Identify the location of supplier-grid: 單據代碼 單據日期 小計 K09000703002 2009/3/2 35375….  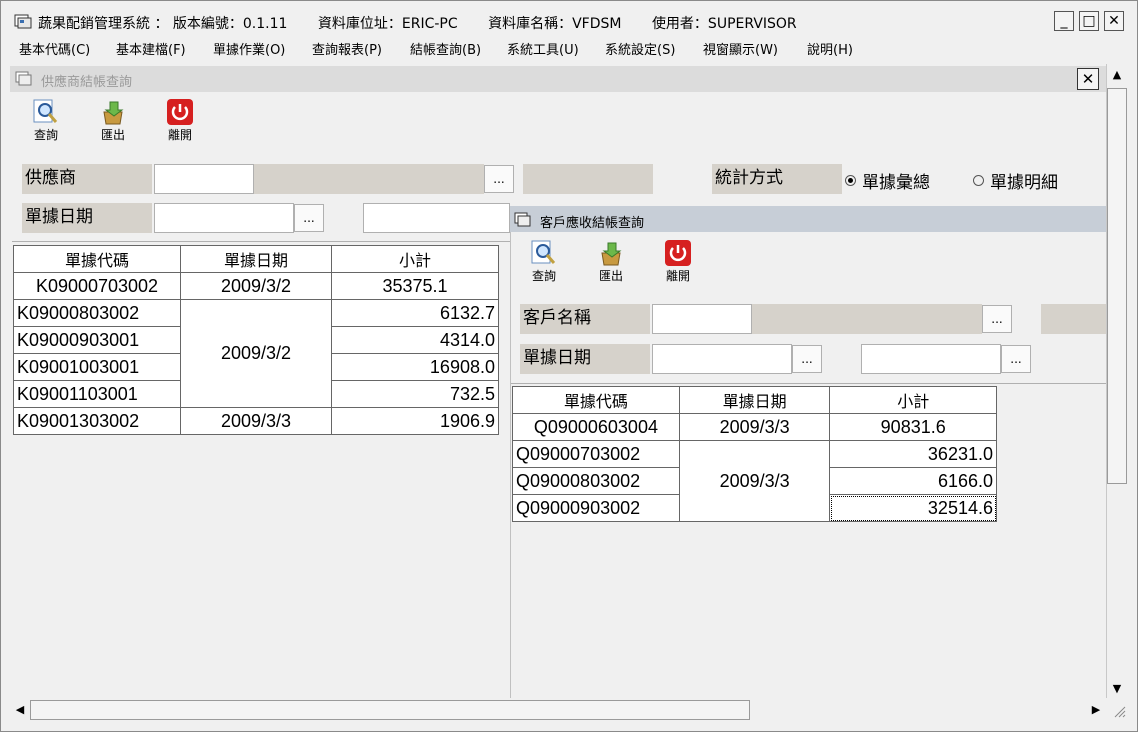
(256, 340).